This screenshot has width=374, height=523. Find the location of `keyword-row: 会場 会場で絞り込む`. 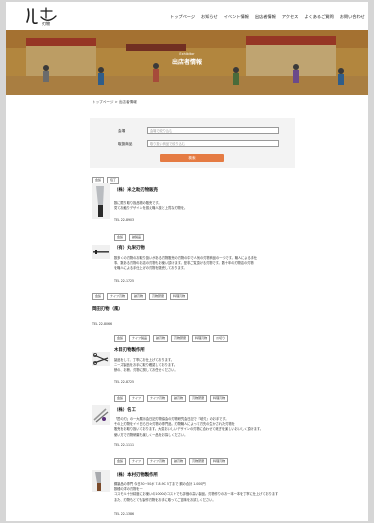

keyword-row: 会場 会場で絞り込む is located at coordinates (192, 131).